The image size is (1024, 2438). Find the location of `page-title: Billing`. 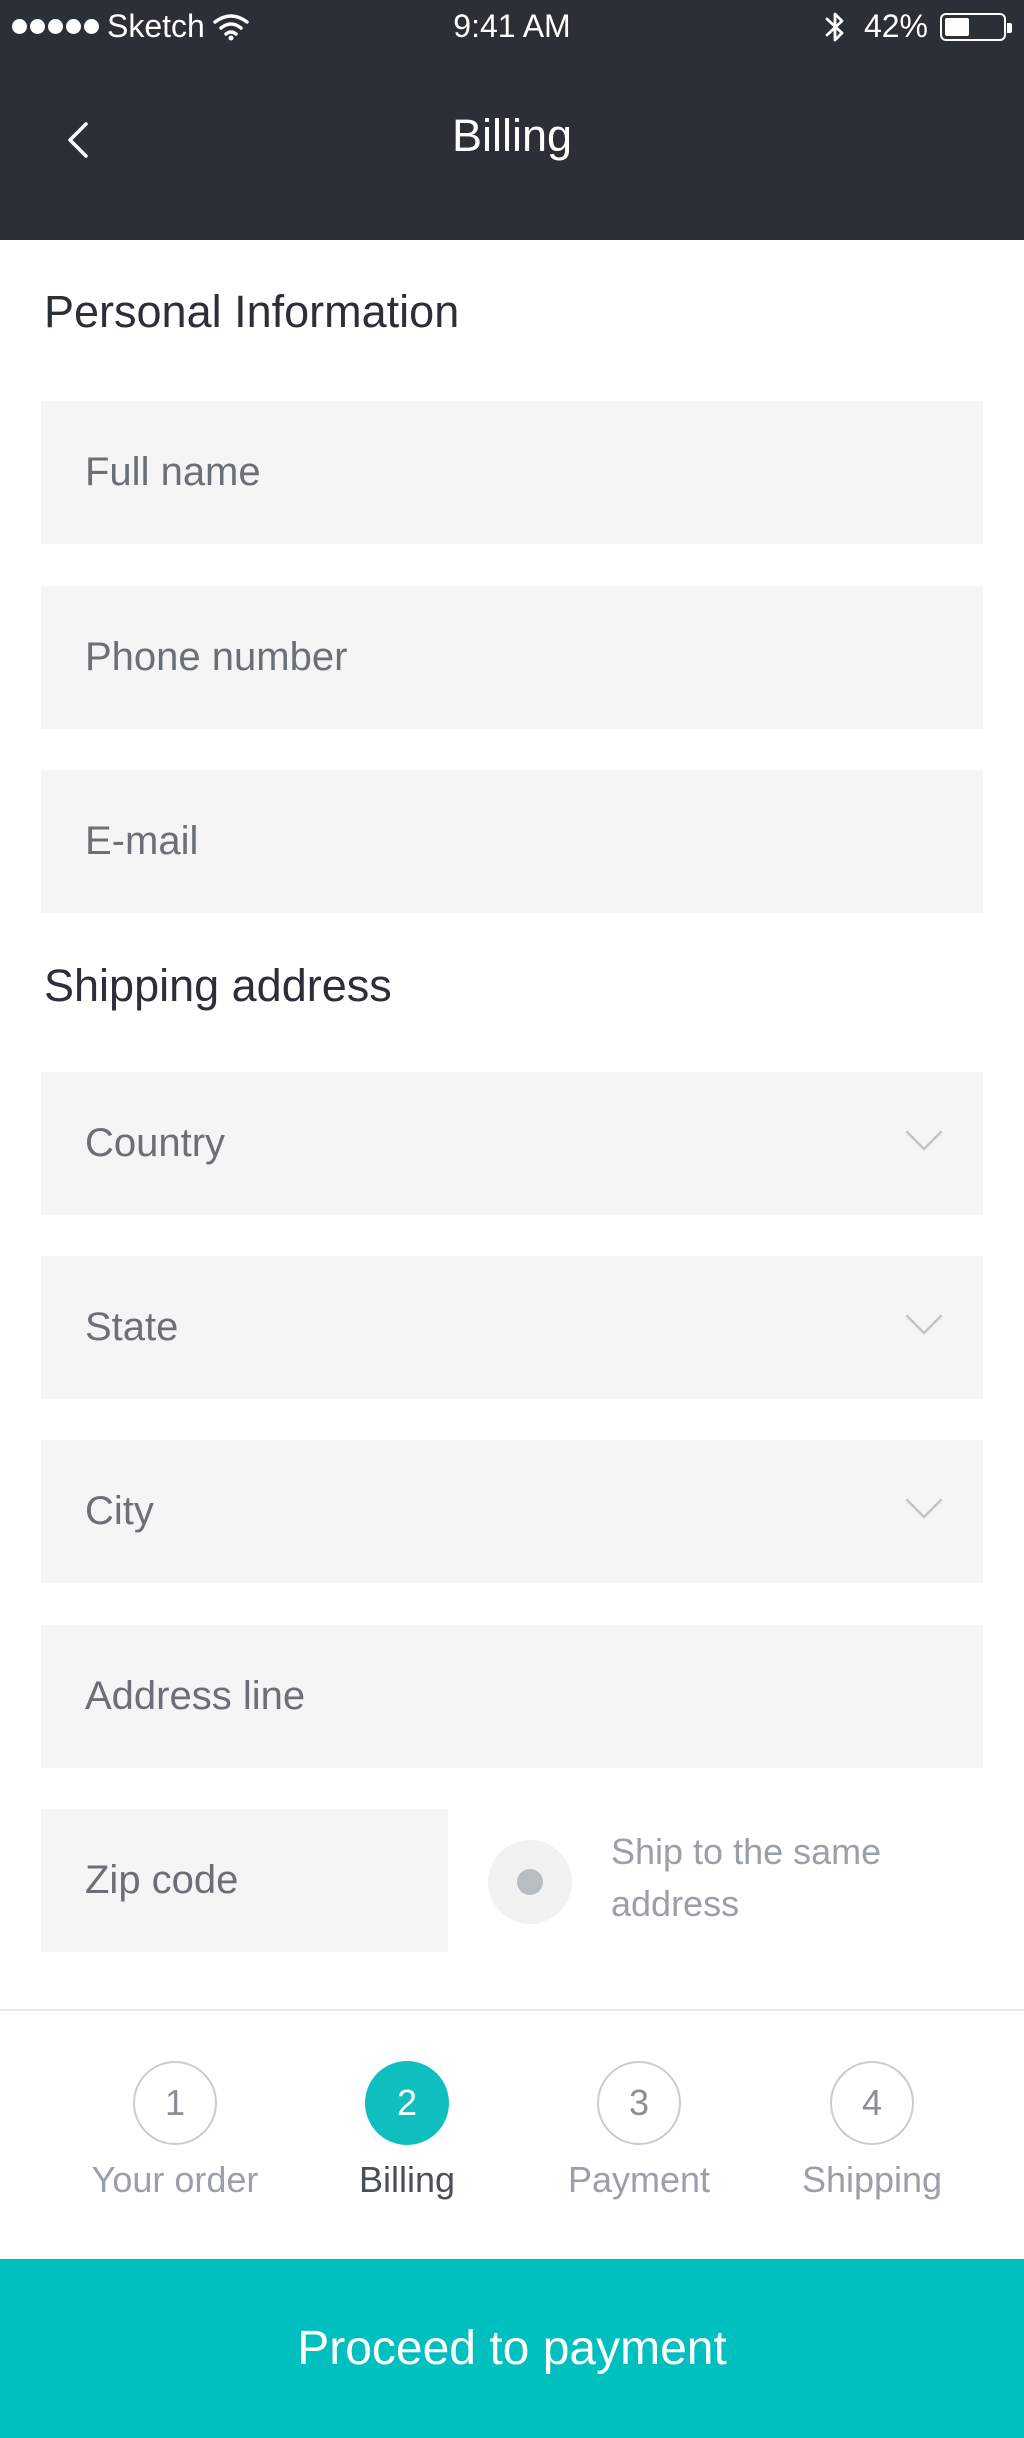

page-title: Billing is located at coordinates (512, 135).